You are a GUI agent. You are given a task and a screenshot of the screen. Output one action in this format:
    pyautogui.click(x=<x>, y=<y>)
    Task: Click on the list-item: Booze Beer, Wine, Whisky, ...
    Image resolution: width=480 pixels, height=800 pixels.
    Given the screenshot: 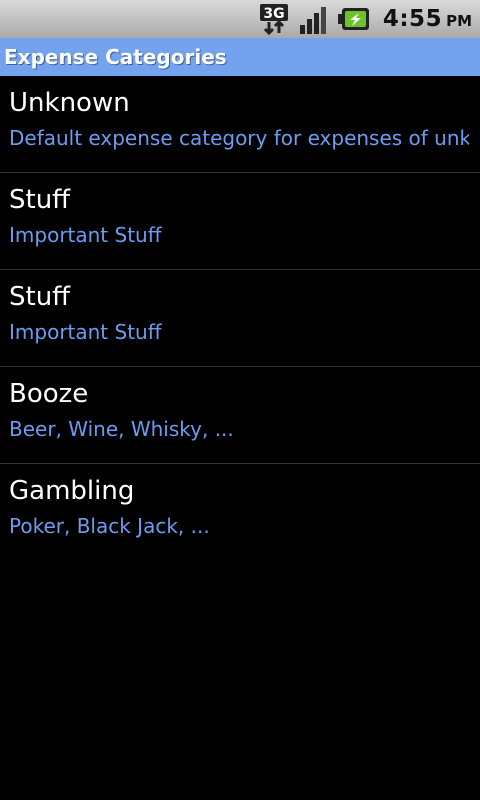 What is the action you would take?
    pyautogui.click(x=240, y=415)
    